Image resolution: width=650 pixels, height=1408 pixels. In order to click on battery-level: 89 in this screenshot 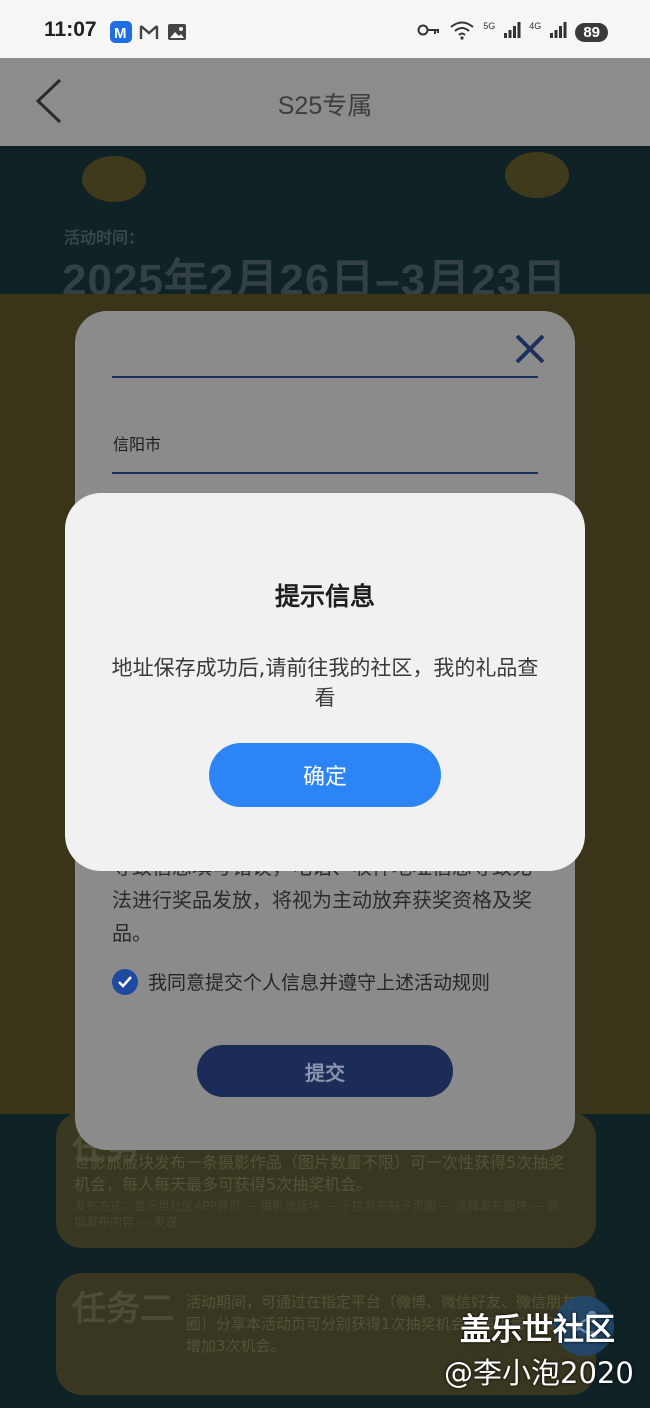, I will do `click(591, 32)`.